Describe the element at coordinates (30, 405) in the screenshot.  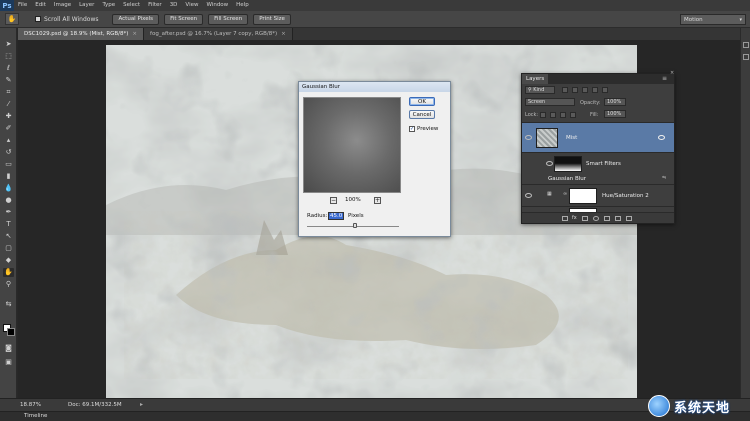
I see `zoom-level: 18.87%` at that location.